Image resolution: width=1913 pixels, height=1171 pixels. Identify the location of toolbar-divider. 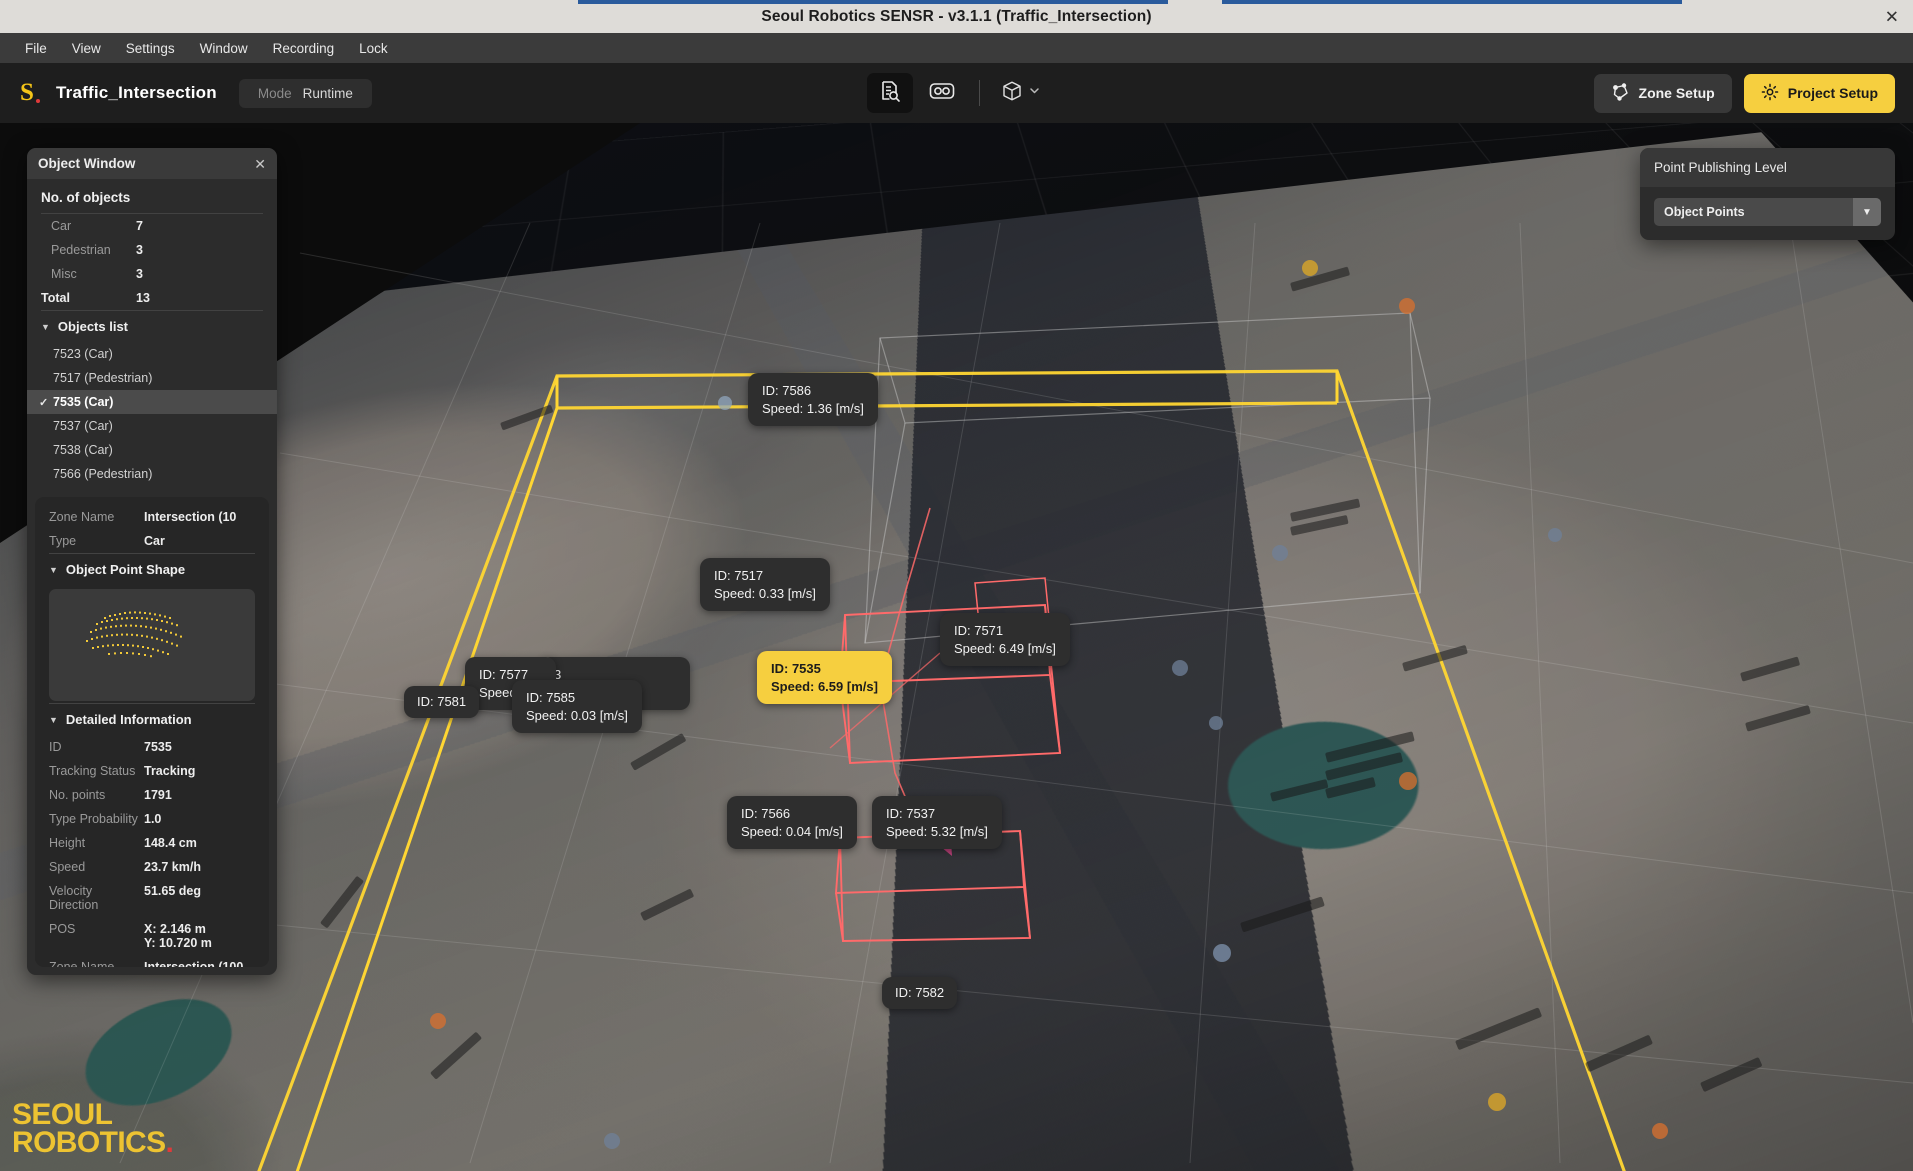
(979, 93).